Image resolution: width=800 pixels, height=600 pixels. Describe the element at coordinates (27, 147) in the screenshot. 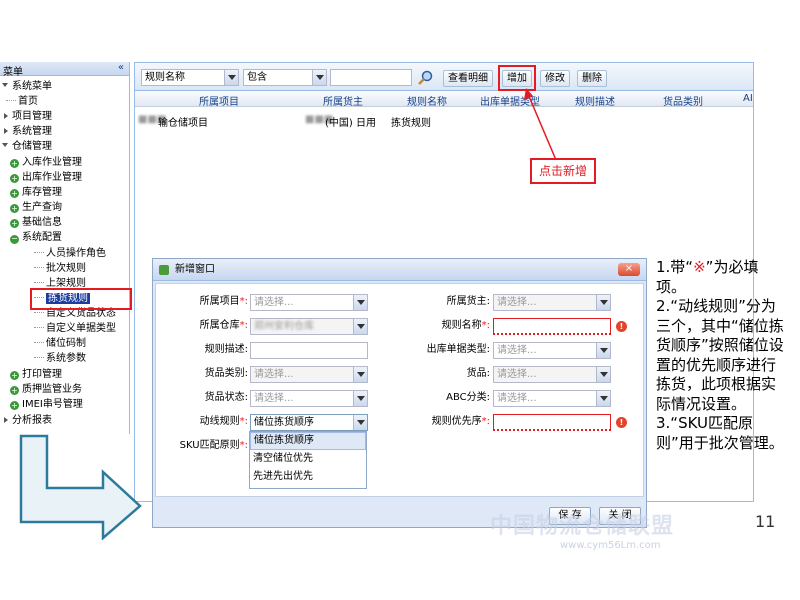

I see `sidebar-item-storage: 仓储管理` at that location.